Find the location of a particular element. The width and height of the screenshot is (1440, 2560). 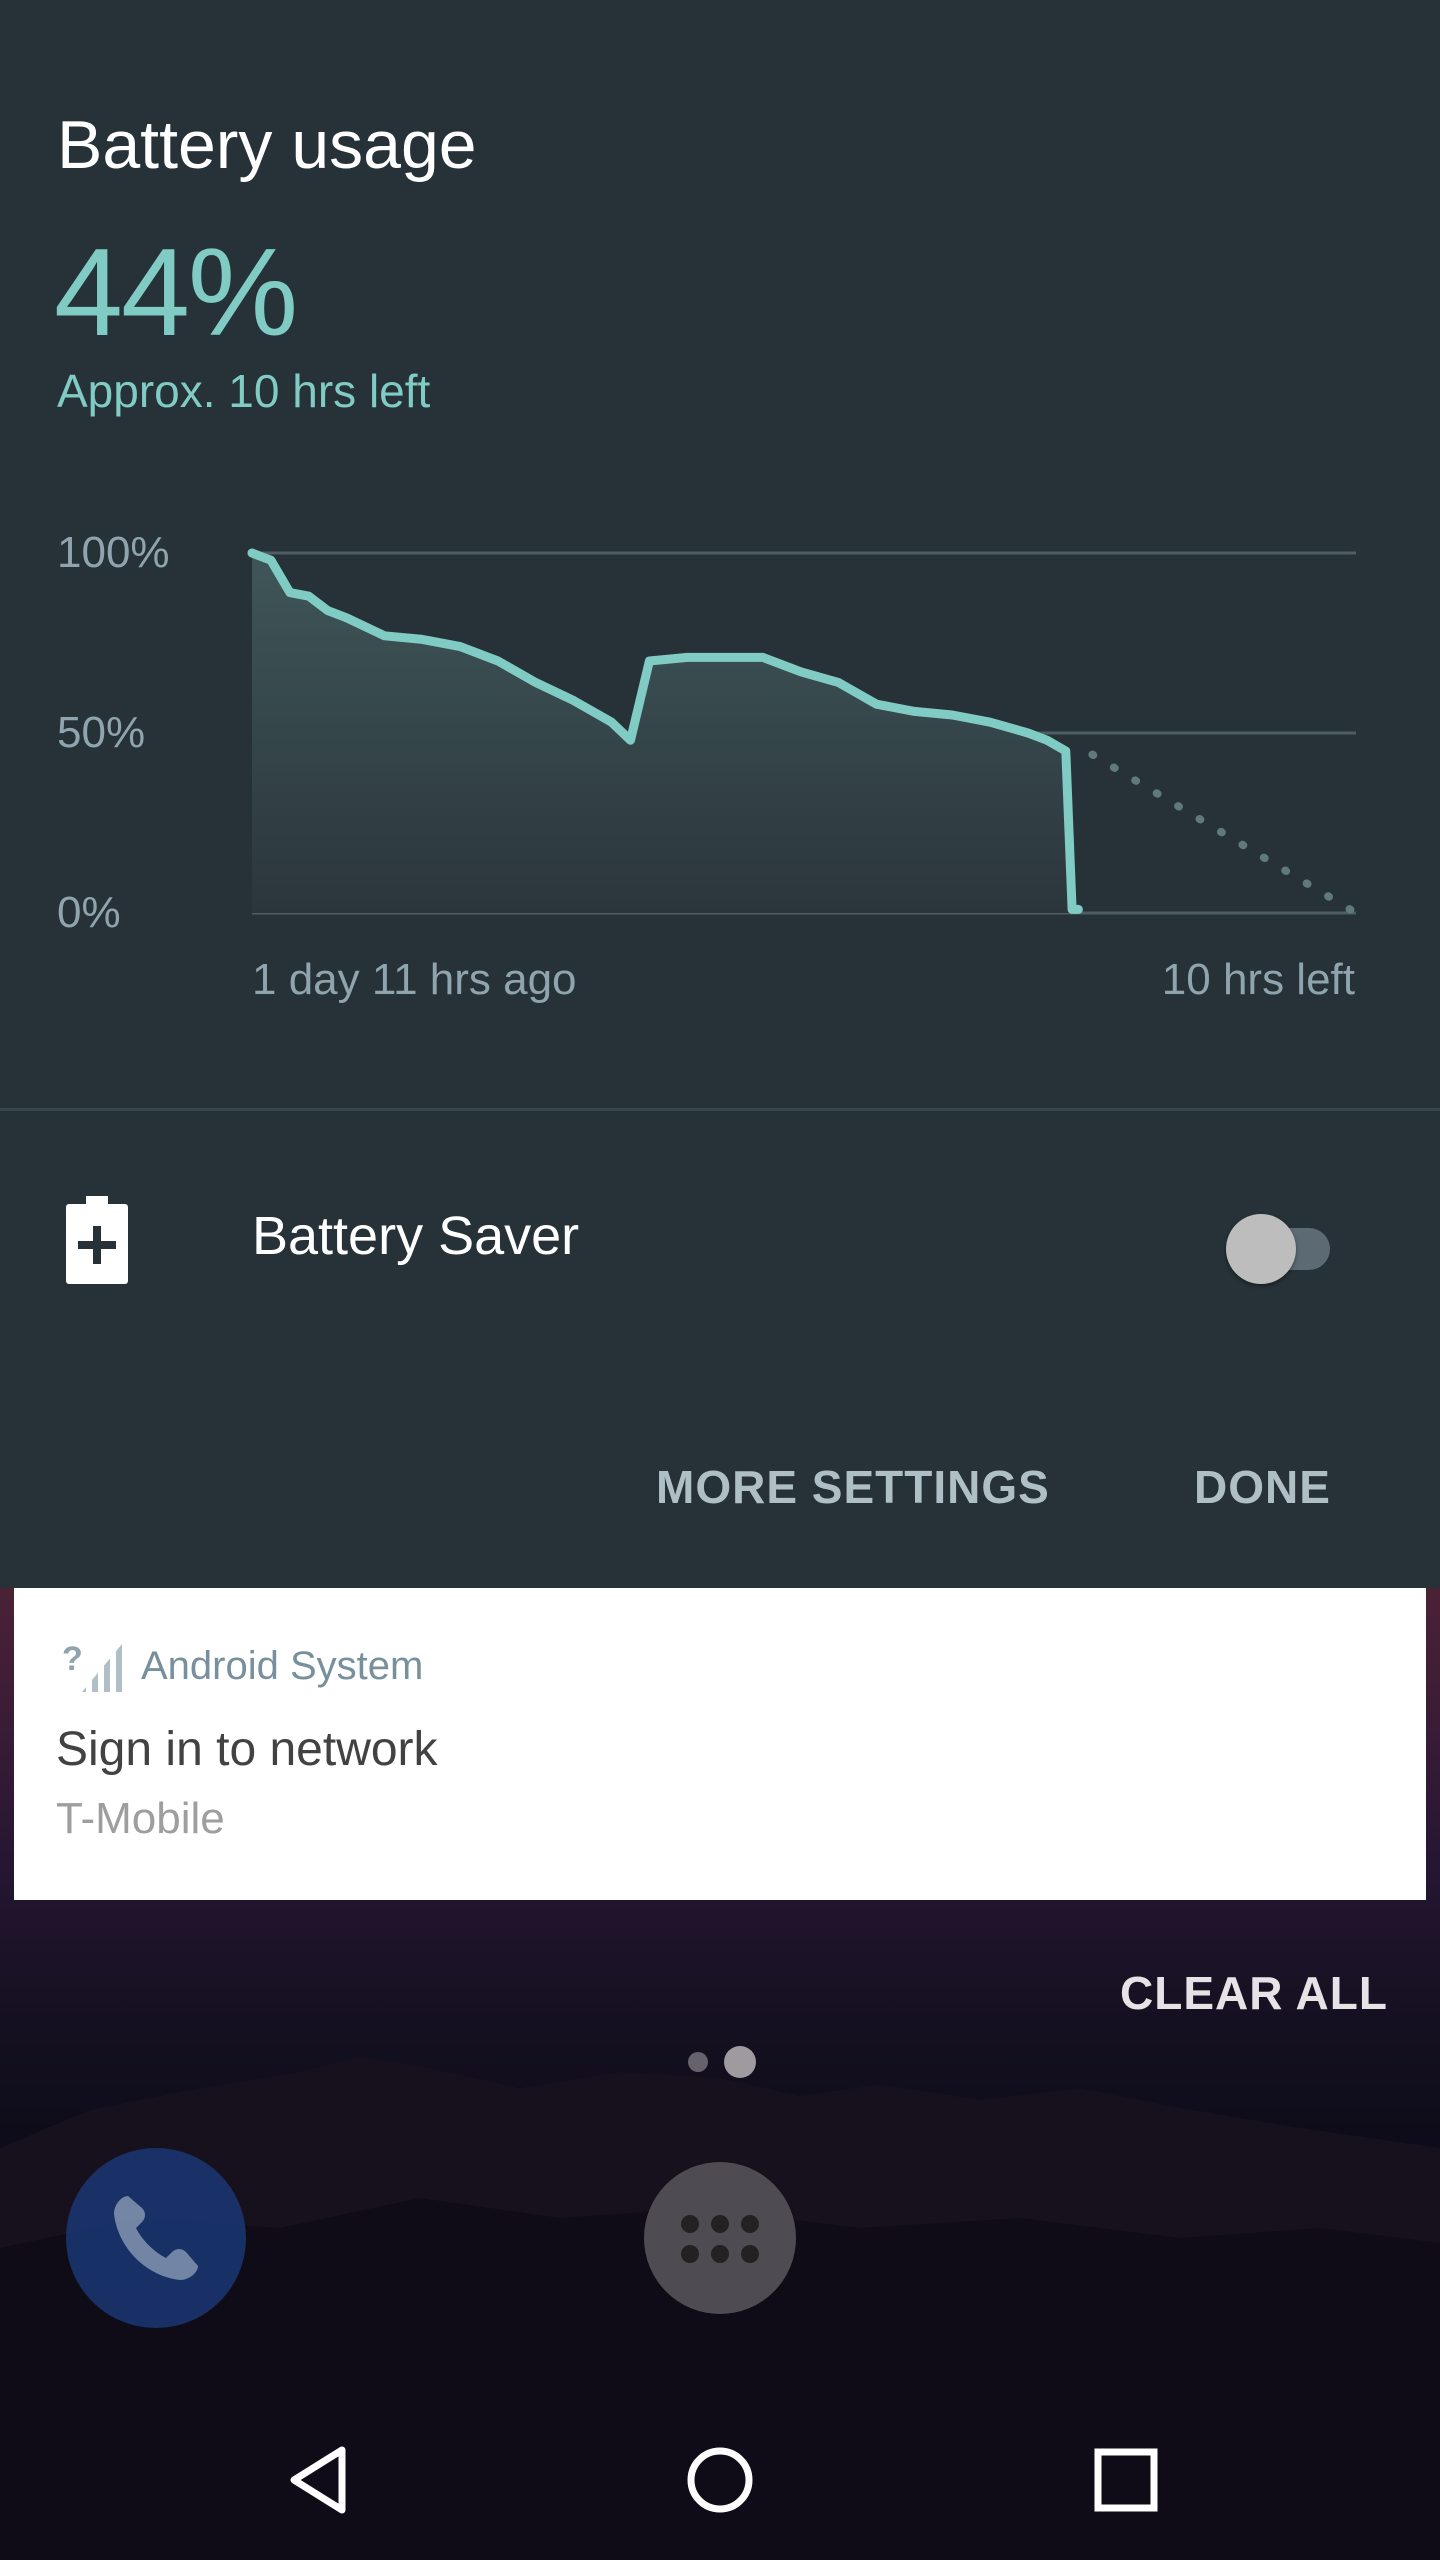

page-indicator-dot is located at coordinates (698, 2062).